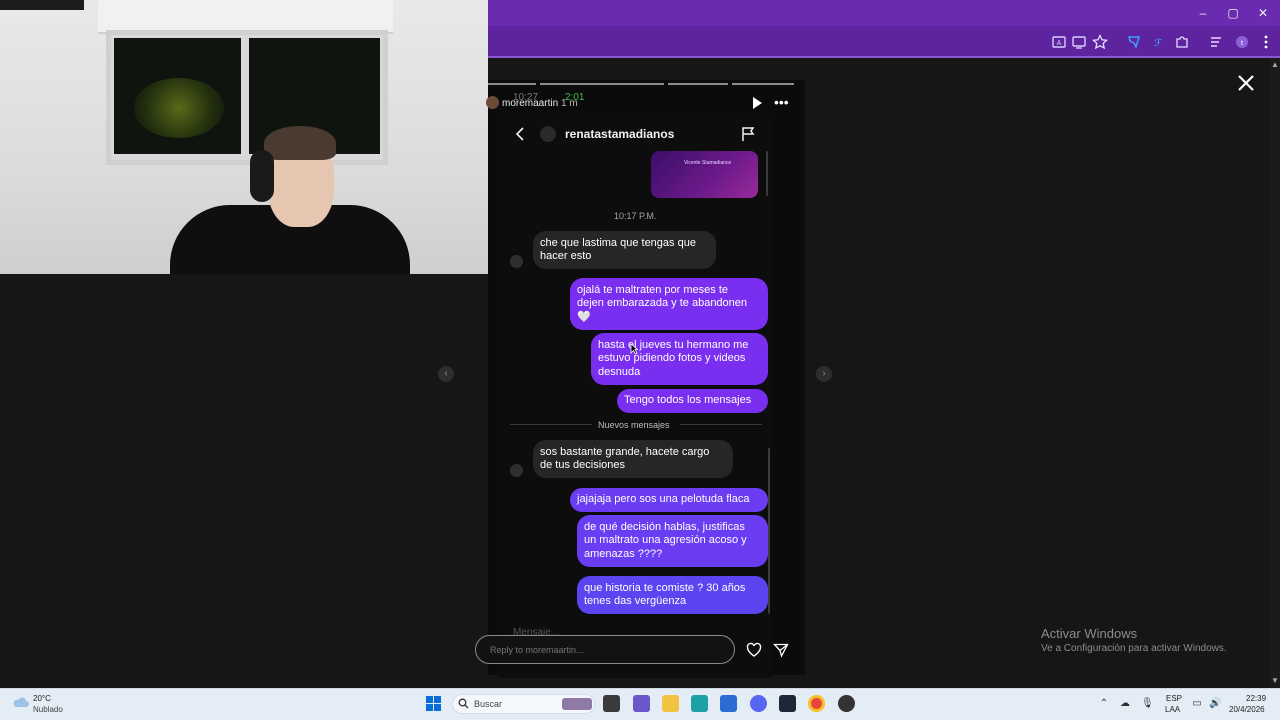 The image size is (1280, 720). Describe the element at coordinates (582, 465) in the screenshot. I see `message-line: de tus decisiones` at that location.